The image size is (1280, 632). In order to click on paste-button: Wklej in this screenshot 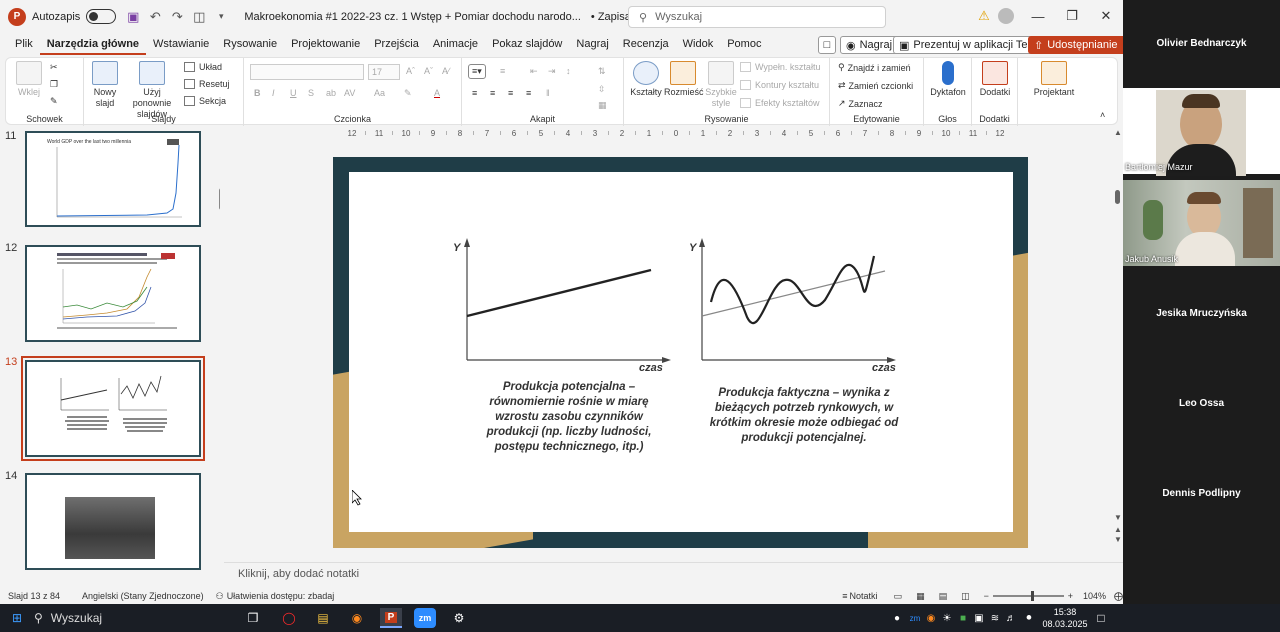, I will do `click(29, 79)`.